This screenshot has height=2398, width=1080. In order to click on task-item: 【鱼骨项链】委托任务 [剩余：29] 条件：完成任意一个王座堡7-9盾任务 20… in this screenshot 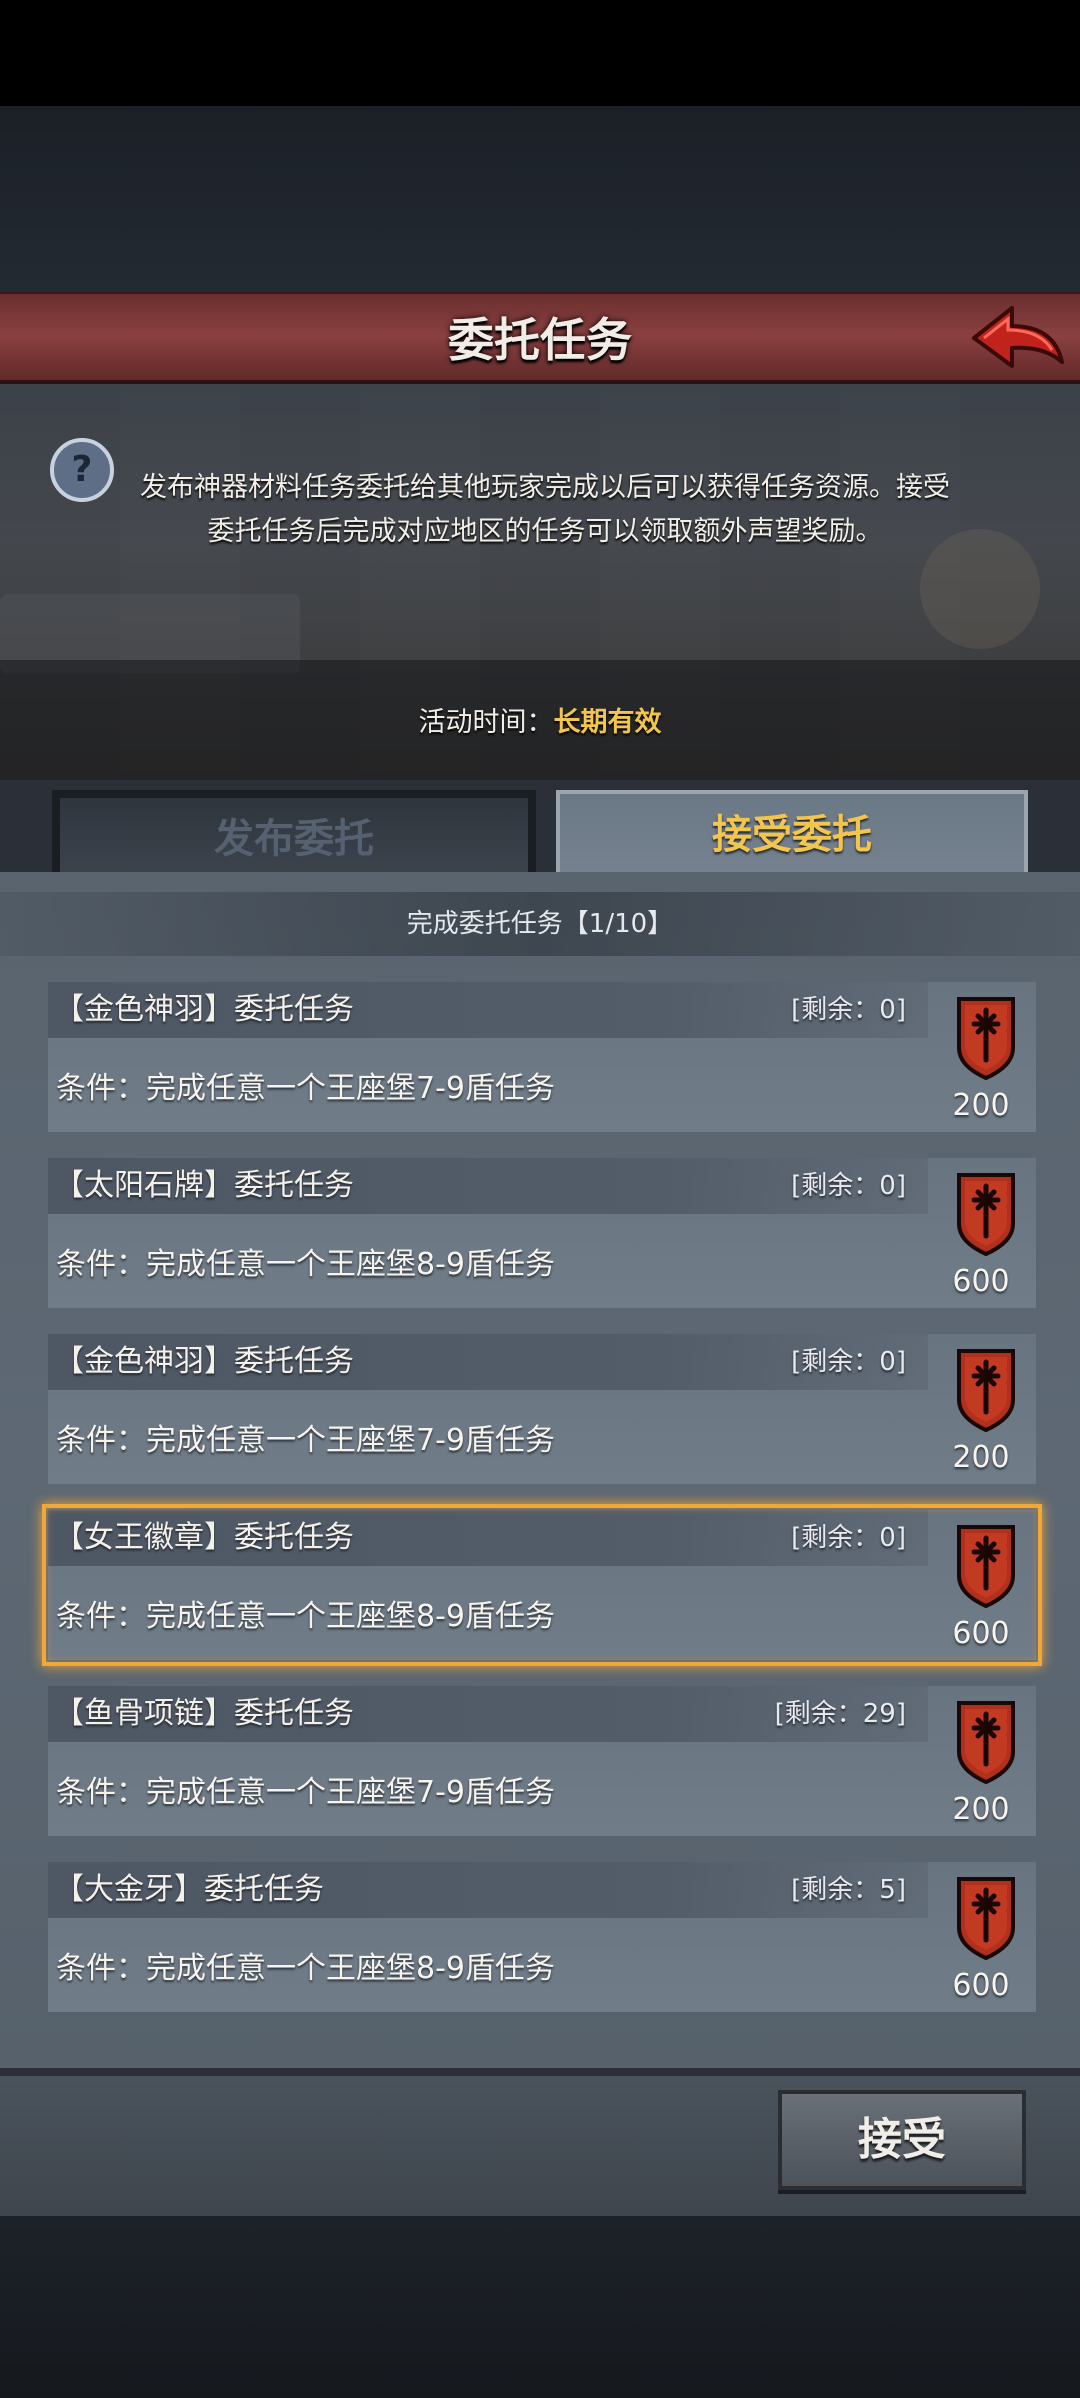, I will do `click(542, 1761)`.